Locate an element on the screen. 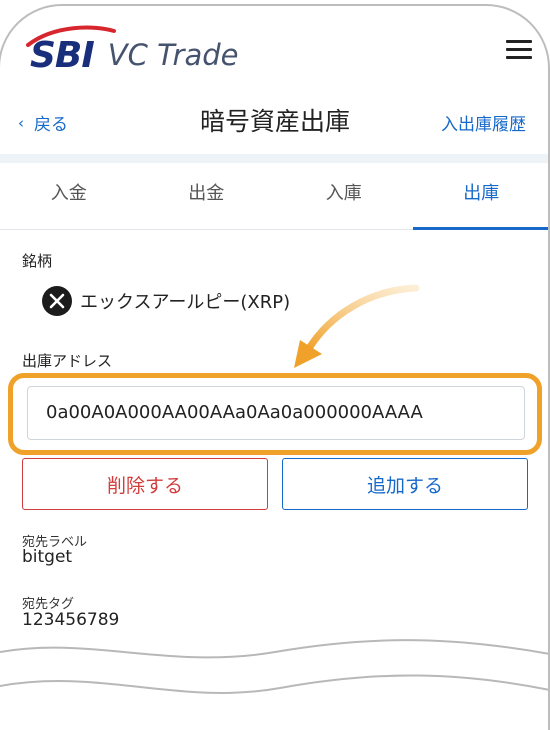  logo-swoosh-icon is located at coordinates (71, 36).